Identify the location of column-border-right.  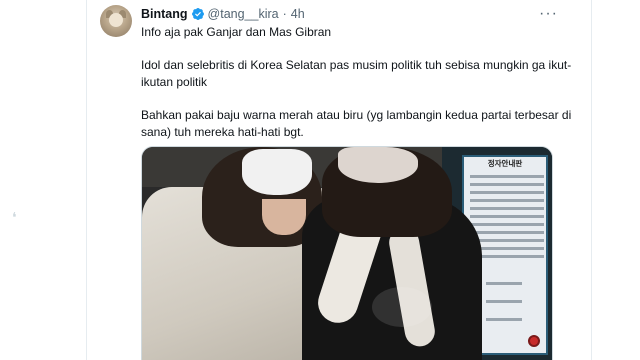
(591, 180).